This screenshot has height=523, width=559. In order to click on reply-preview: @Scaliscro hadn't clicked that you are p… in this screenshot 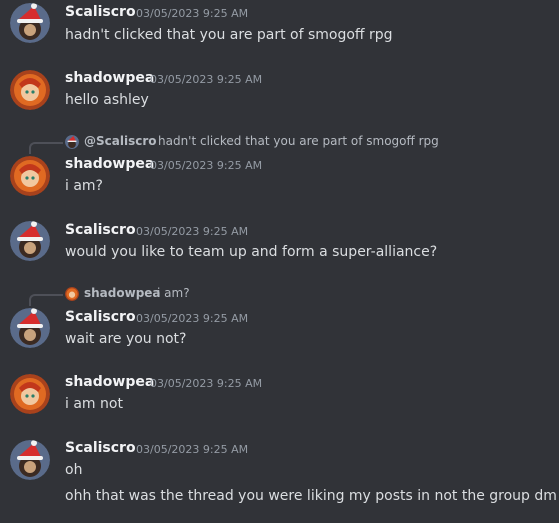, I will do `click(279, 143)`.